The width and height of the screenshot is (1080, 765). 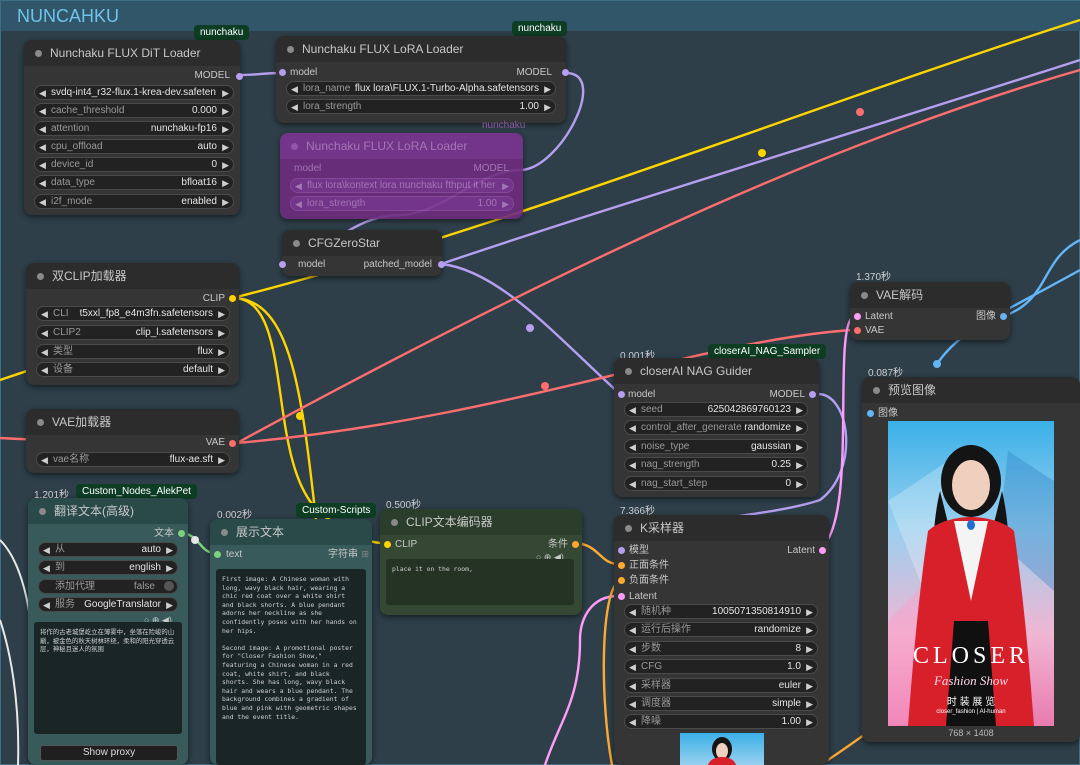 I want to click on ksampler-widget-0: ◀ 随机种 1005071350814910 ▶, so click(x=721, y=611).